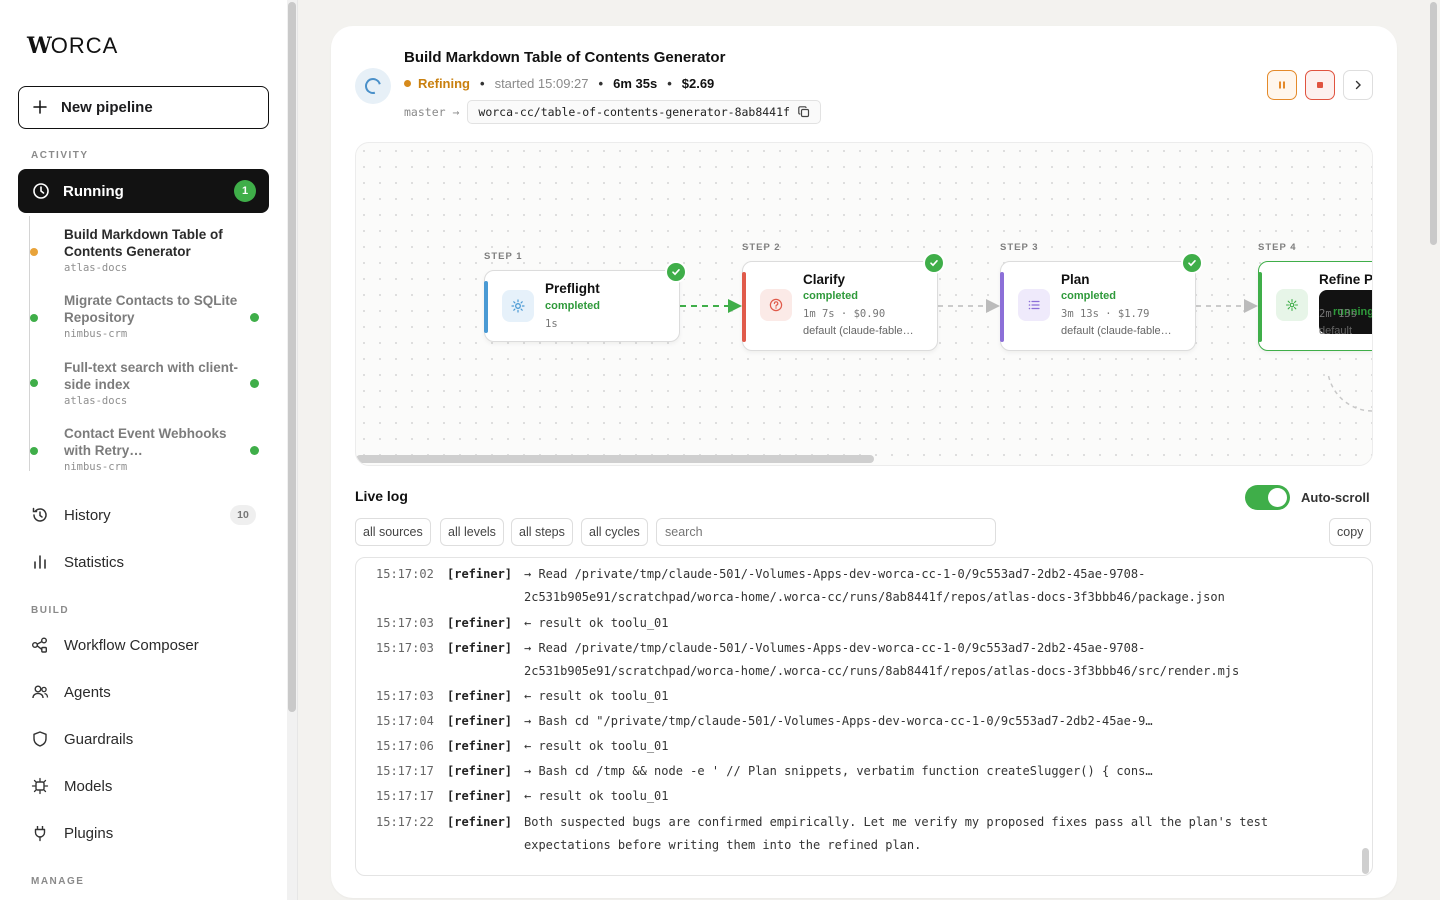 The height and width of the screenshot is (900, 1440). What do you see at coordinates (635, 83) in the screenshot?
I see `pipeline-elapsed: 6m 35s` at bounding box center [635, 83].